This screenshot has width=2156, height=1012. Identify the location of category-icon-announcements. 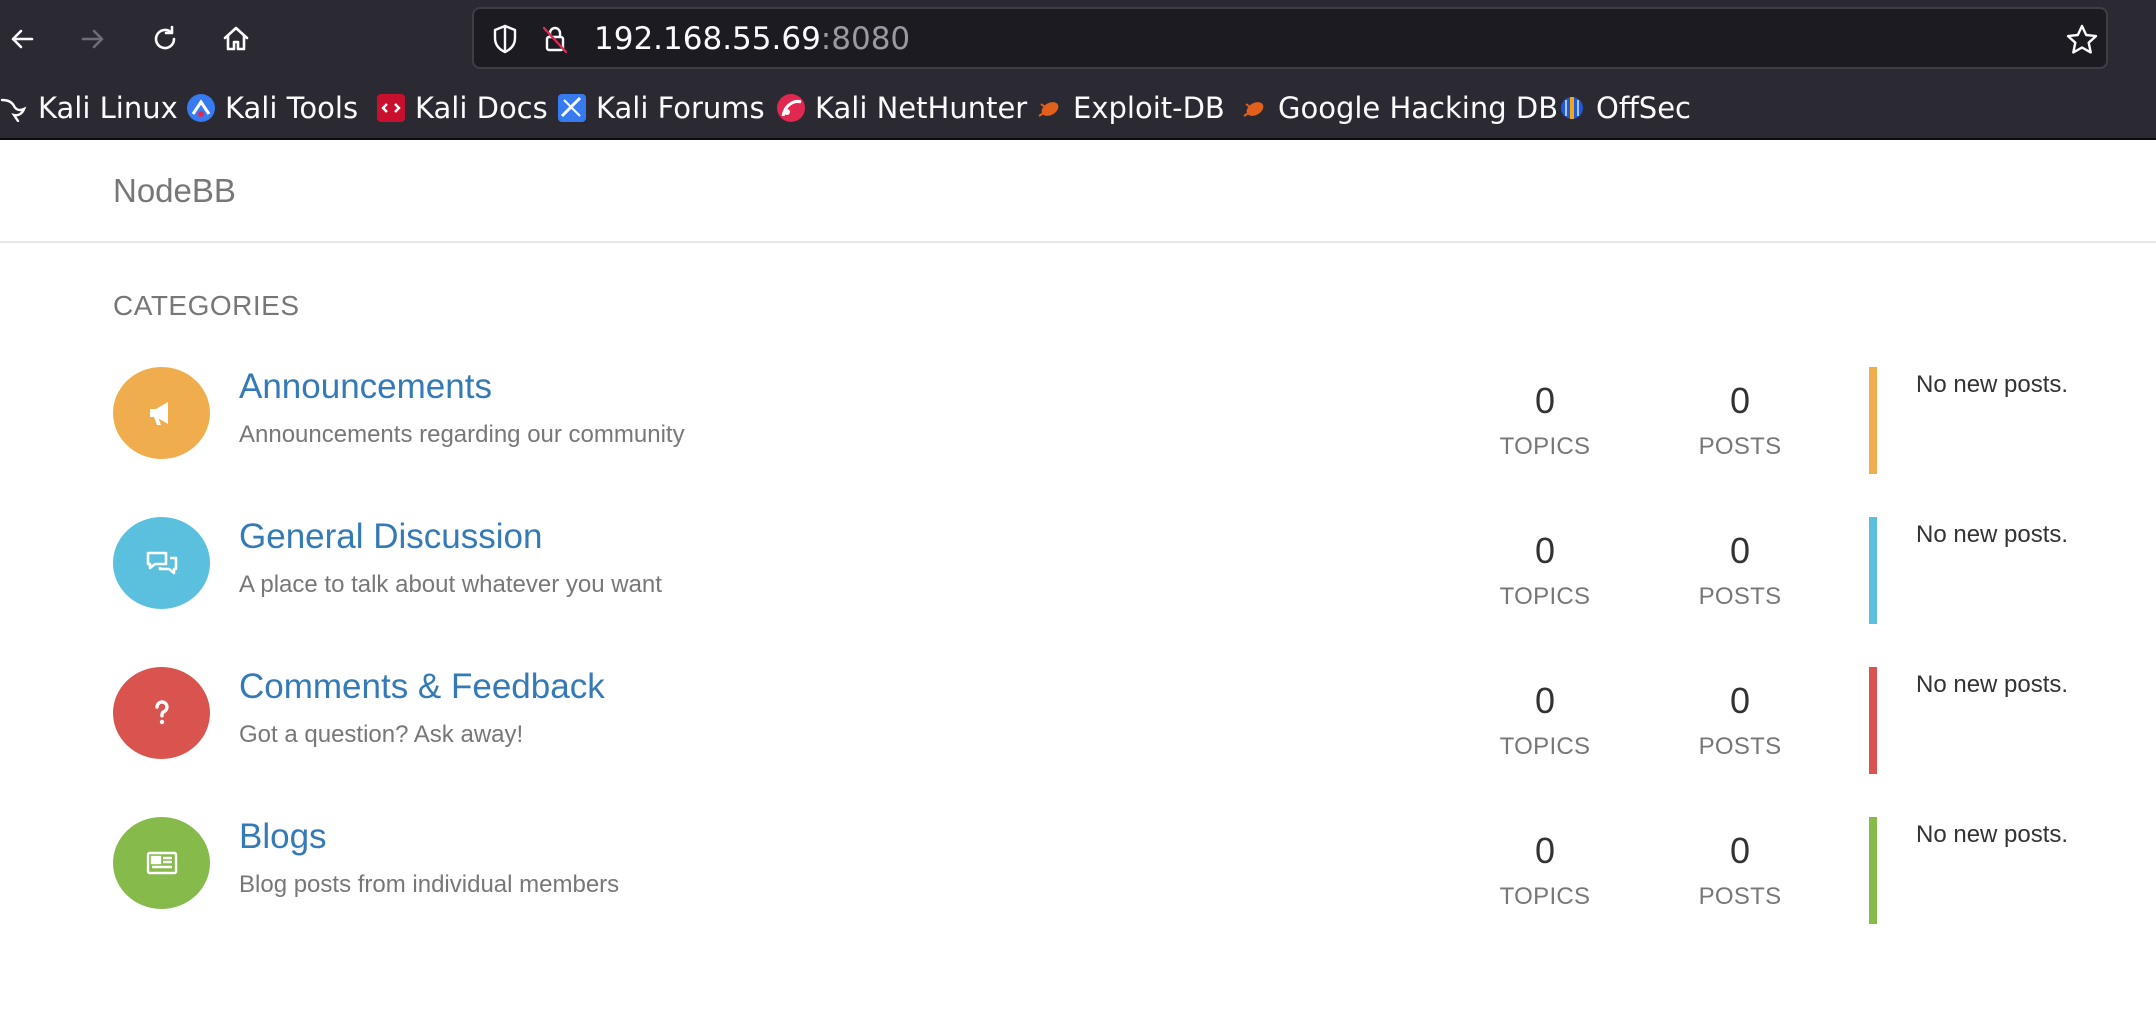
(161, 413).